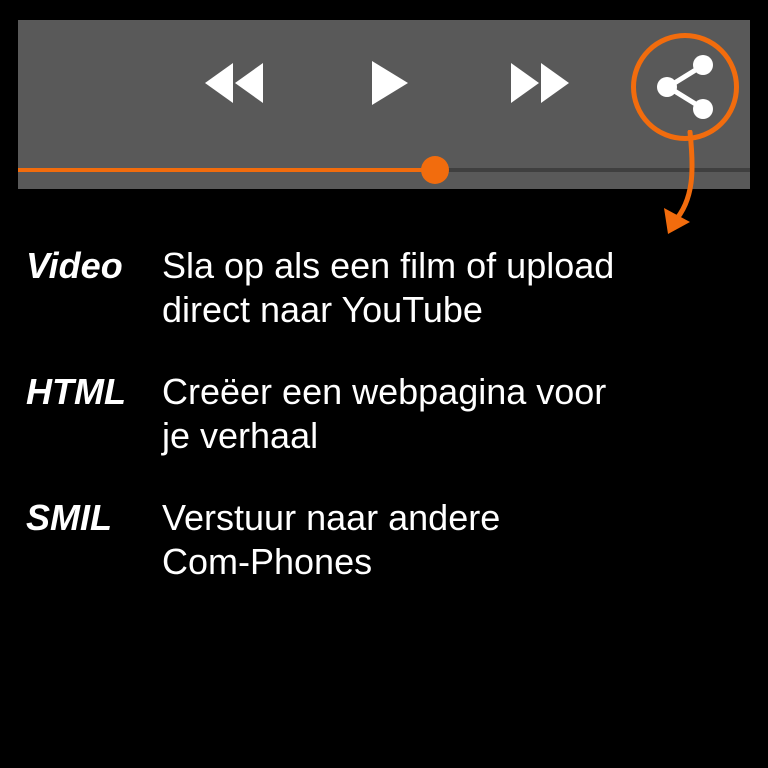 The image size is (768, 768). I want to click on rewind-button, so click(234, 83).